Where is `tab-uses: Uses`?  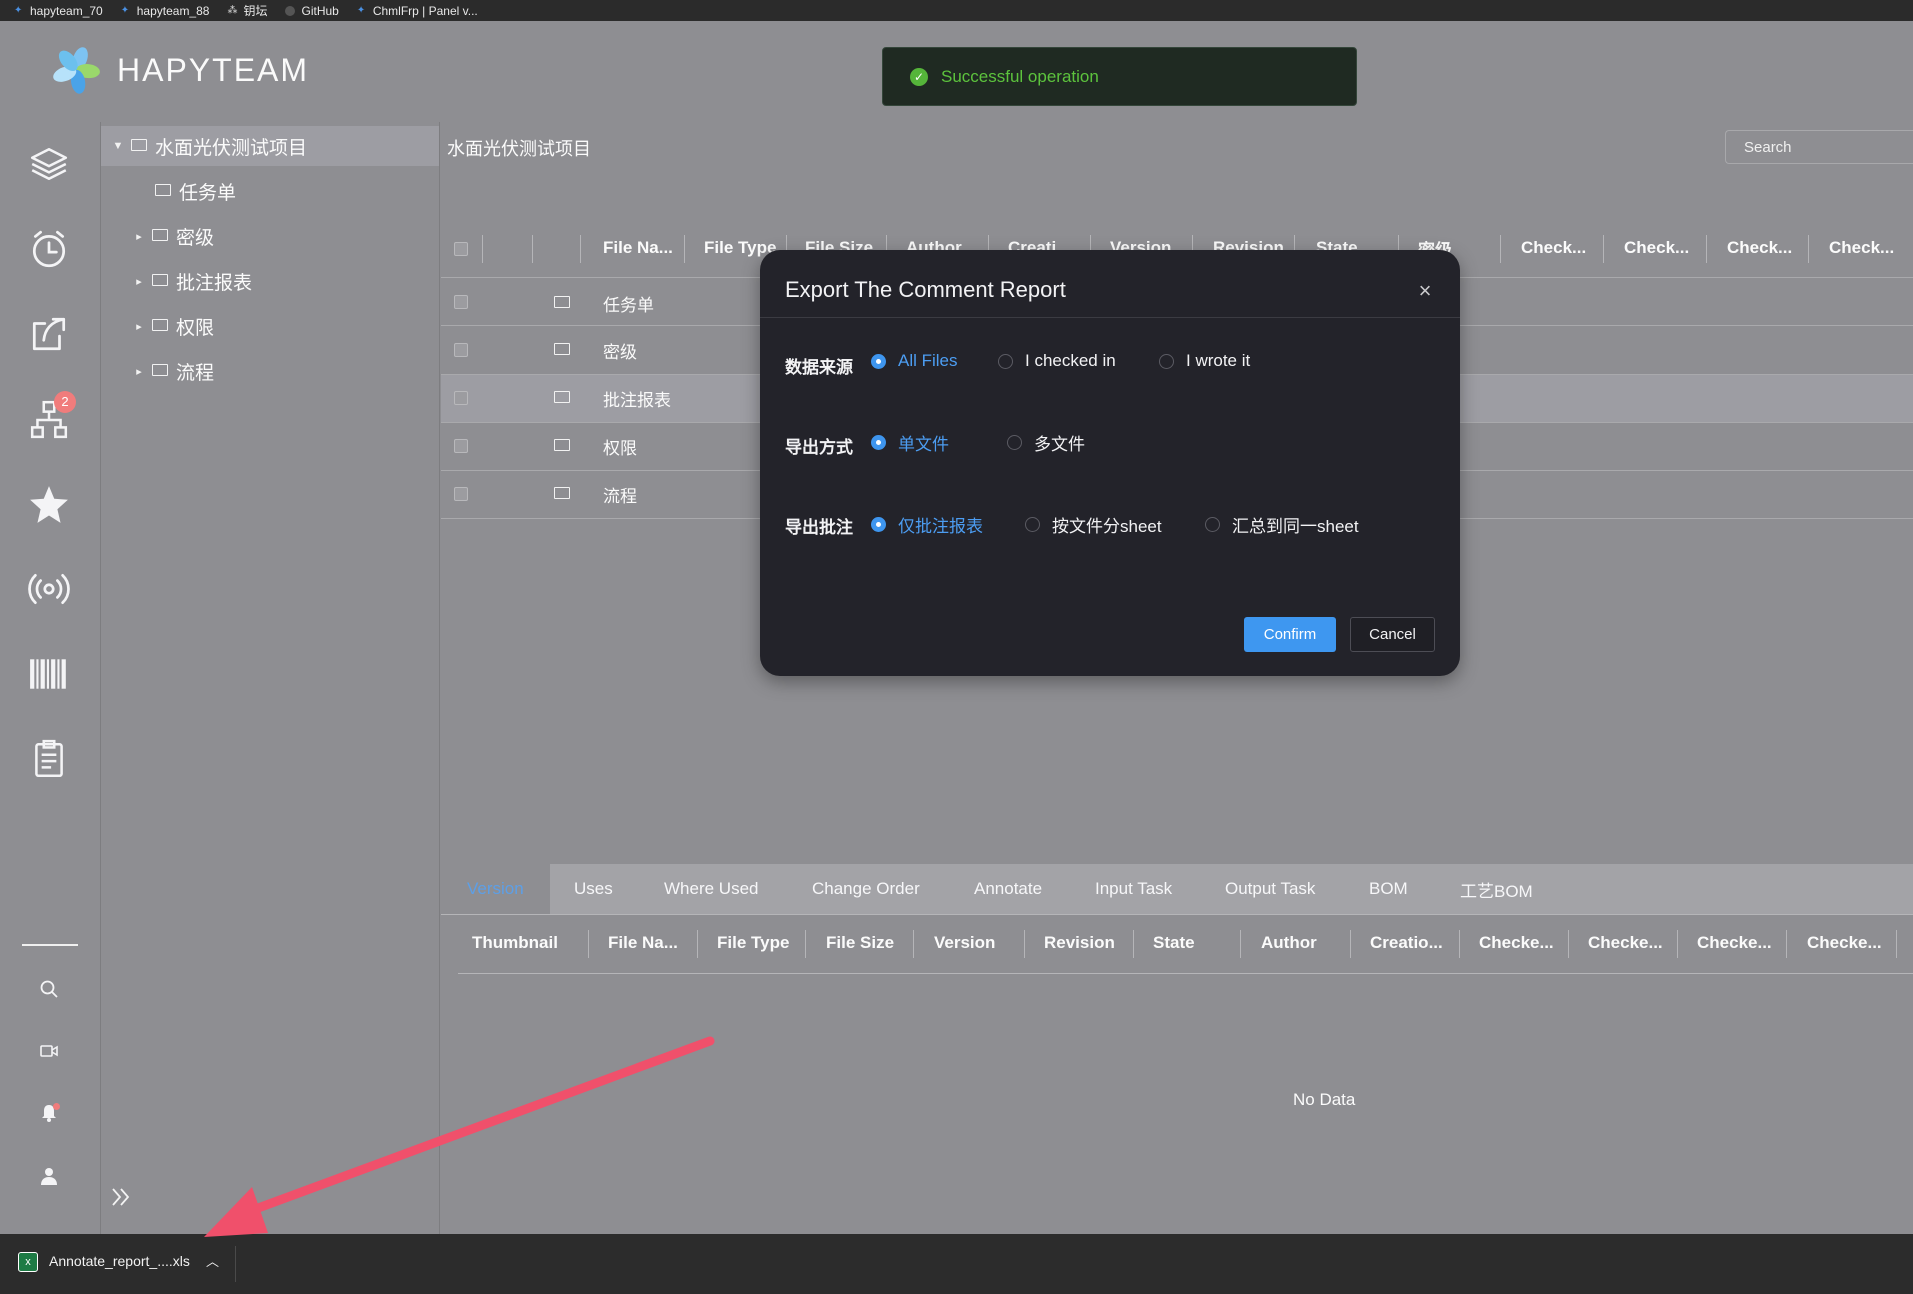 tab-uses: Uses is located at coordinates (593, 889).